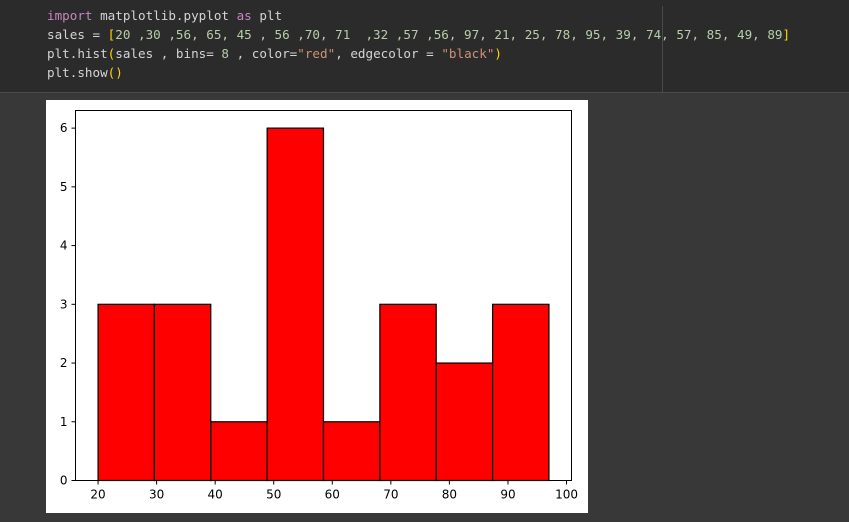 The image size is (849, 522). Describe the element at coordinates (267, 15) in the screenshot. I see `module-alias: plt` at that location.